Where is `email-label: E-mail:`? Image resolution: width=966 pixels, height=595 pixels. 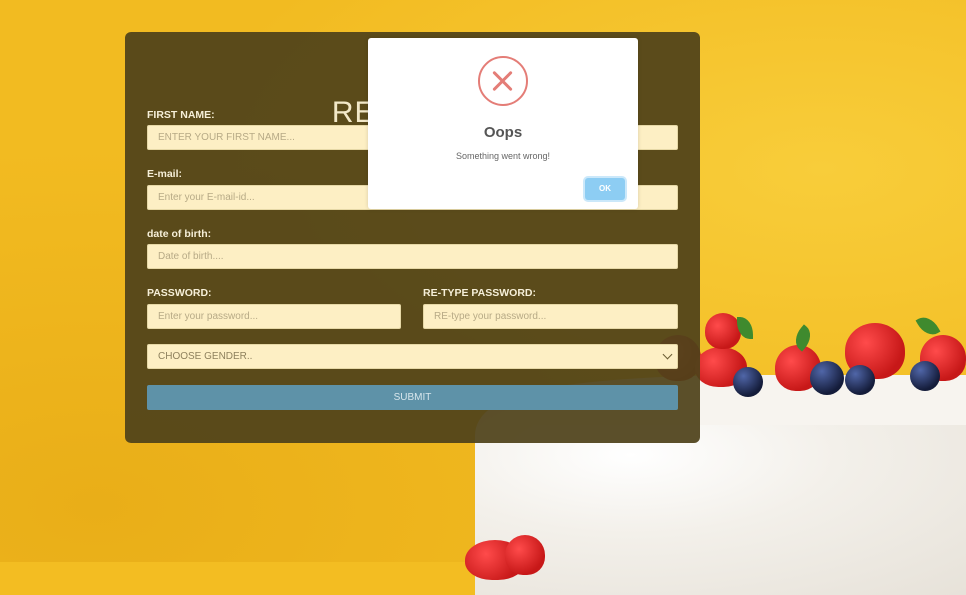 email-label: E-mail: is located at coordinates (165, 174).